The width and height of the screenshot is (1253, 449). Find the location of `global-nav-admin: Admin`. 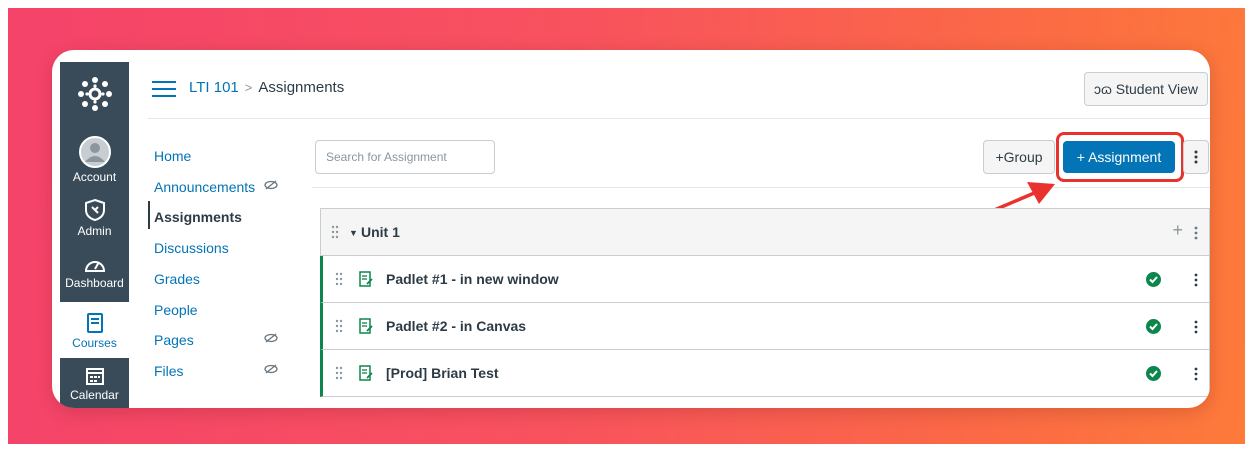

global-nav-admin: Admin is located at coordinates (94, 218).